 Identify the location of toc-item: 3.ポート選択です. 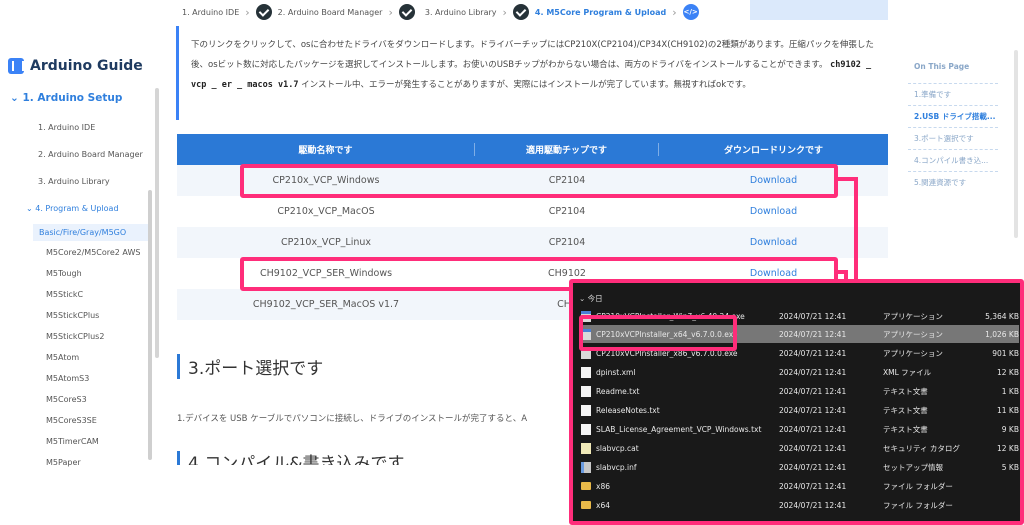
(953, 138).